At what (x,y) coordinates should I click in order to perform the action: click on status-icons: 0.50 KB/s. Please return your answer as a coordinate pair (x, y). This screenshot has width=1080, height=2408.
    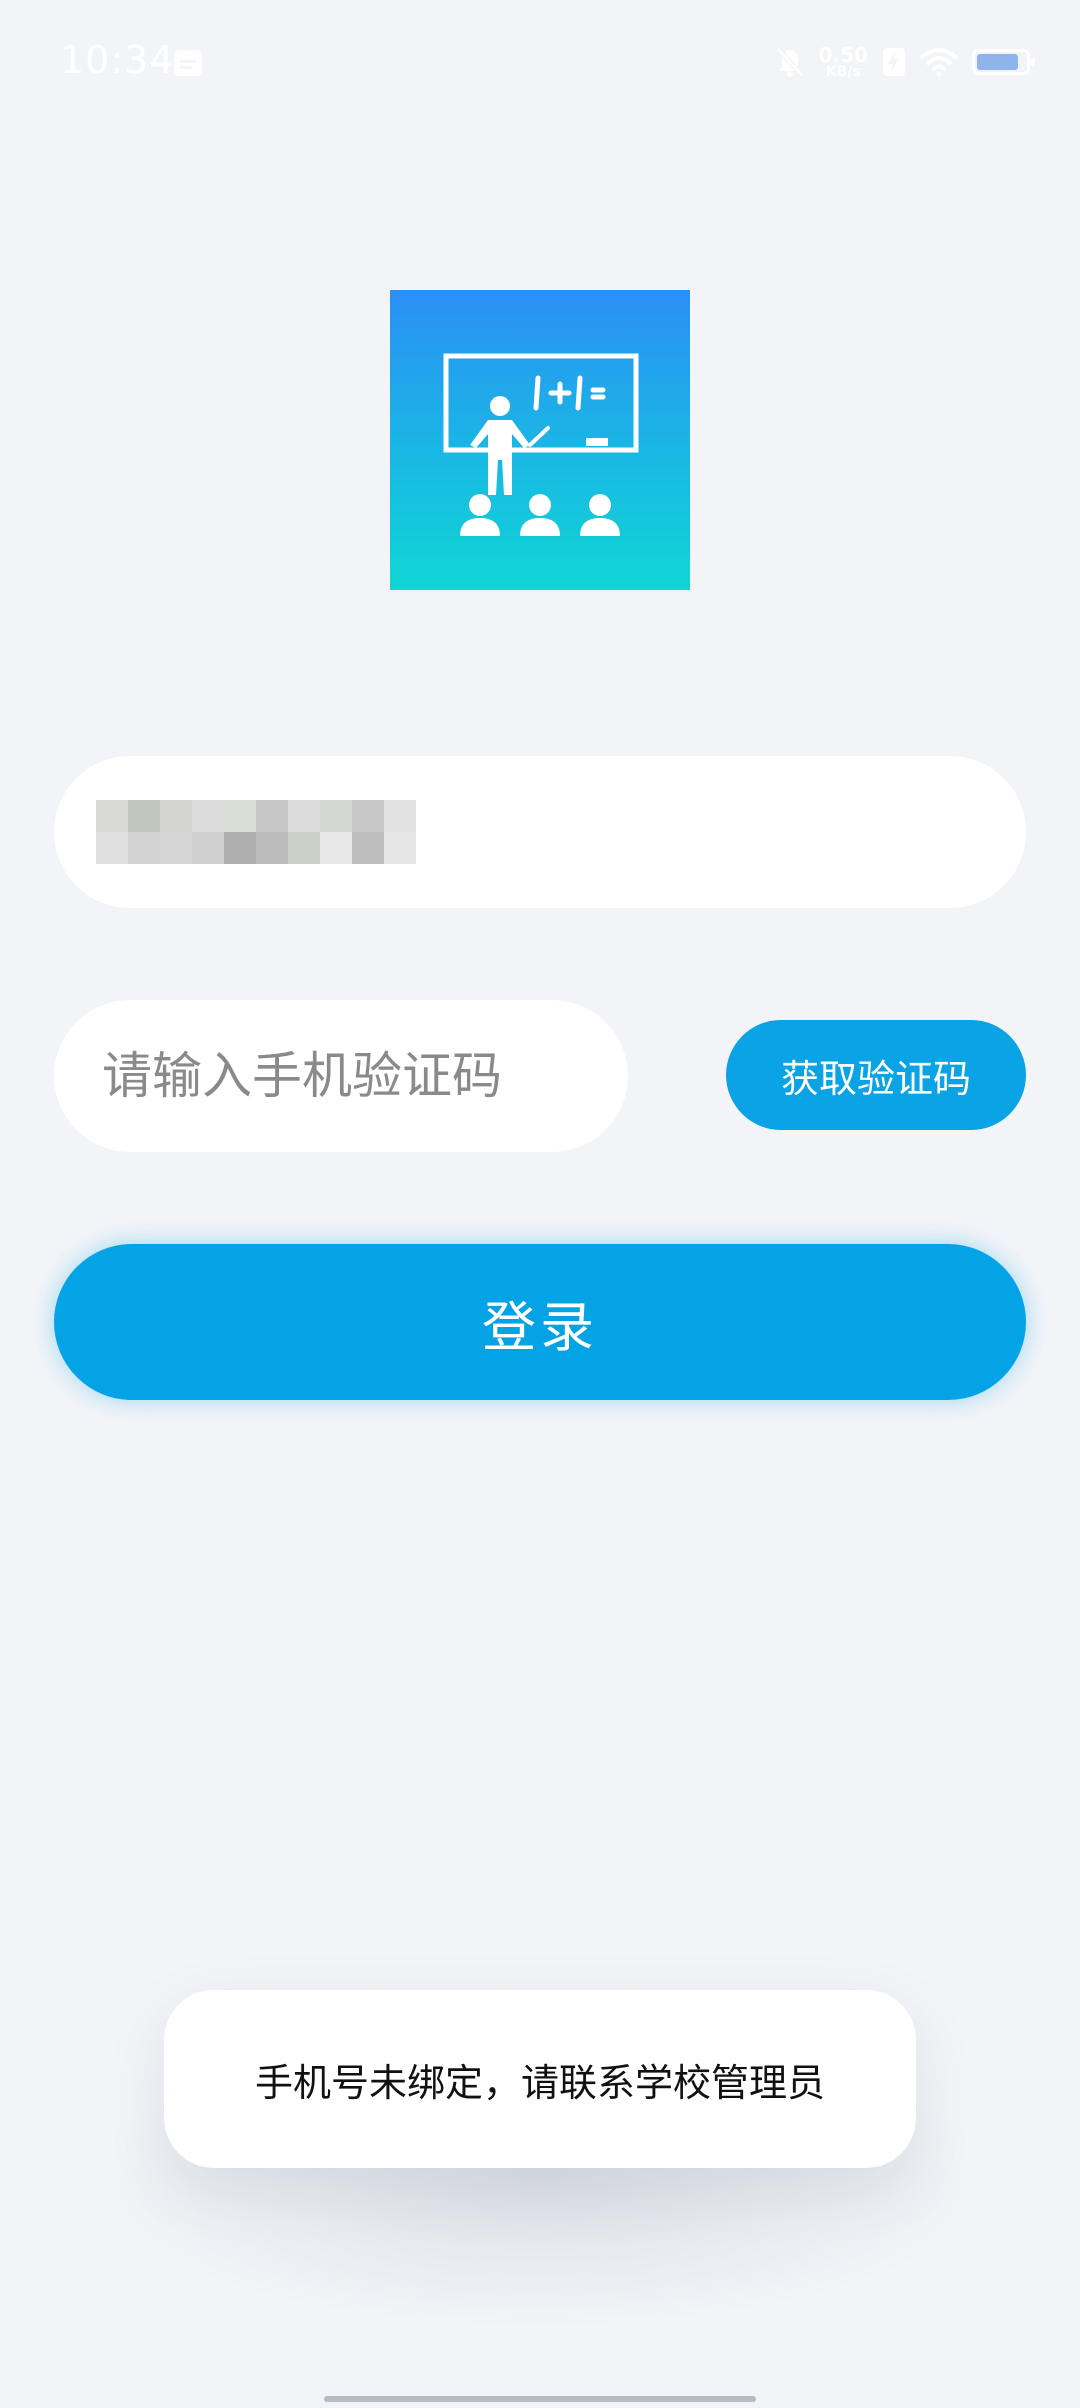
    Looking at the image, I should click on (905, 62).